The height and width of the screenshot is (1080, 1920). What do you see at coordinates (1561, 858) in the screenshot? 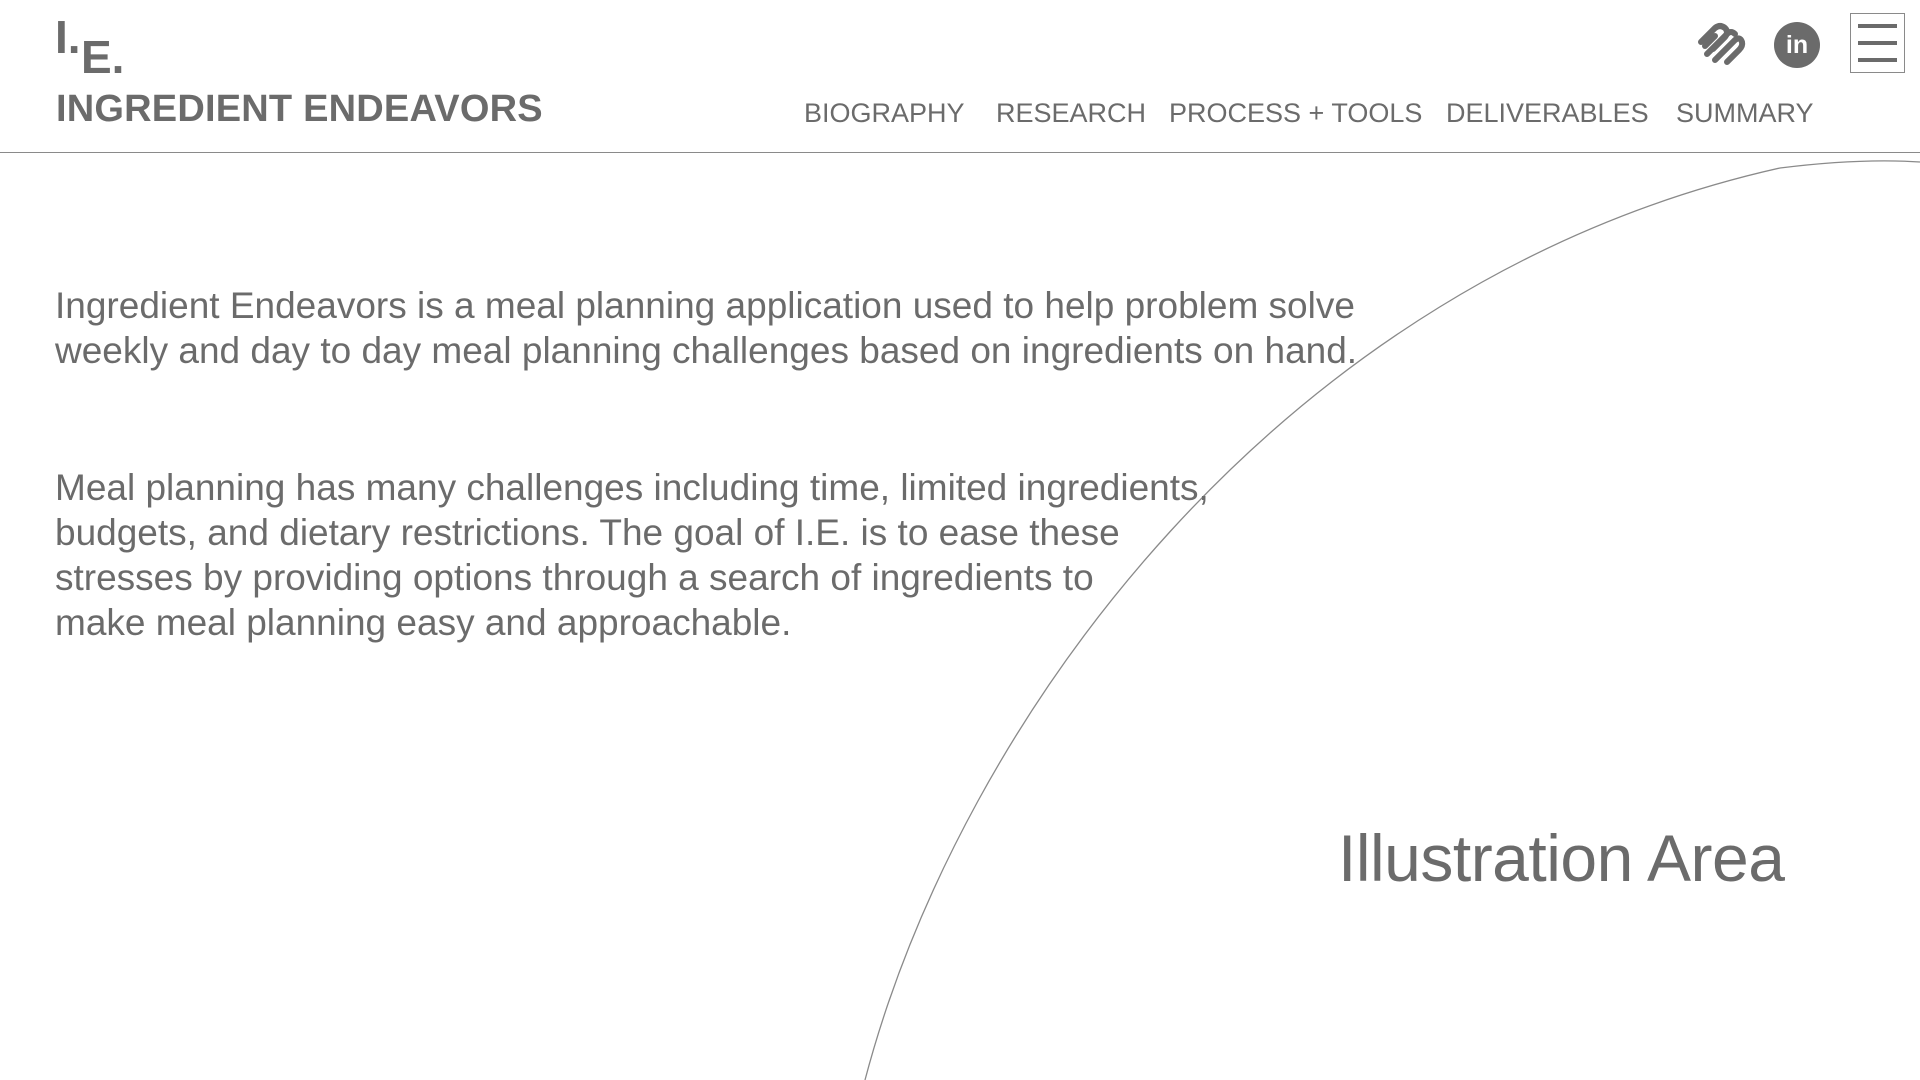
I see `illustration-area-label: Illustration Area` at bounding box center [1561, 858].